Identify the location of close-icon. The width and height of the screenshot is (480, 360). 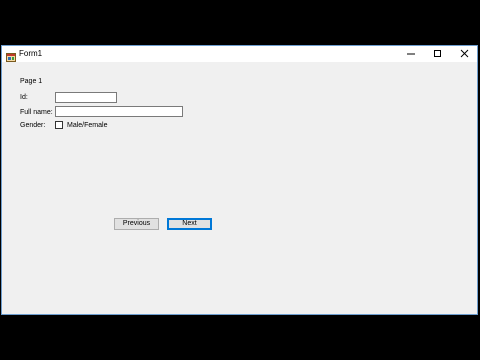
(464, 53).